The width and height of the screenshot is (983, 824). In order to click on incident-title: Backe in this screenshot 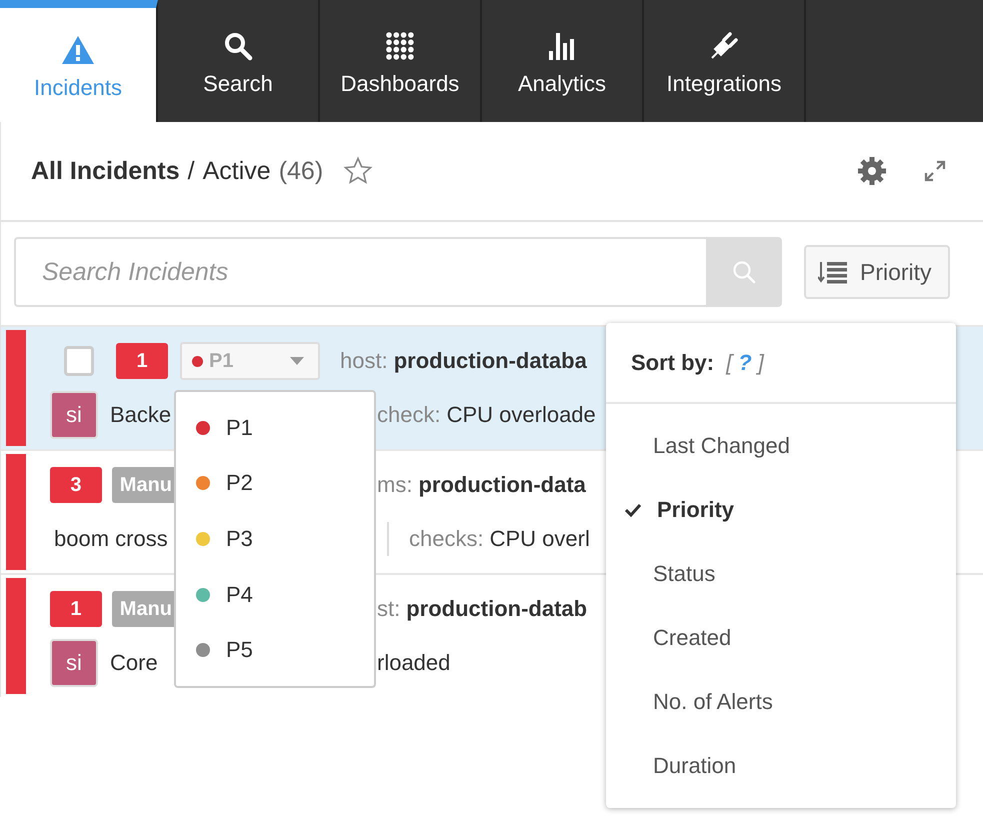, I will do `click(141, 415)`.